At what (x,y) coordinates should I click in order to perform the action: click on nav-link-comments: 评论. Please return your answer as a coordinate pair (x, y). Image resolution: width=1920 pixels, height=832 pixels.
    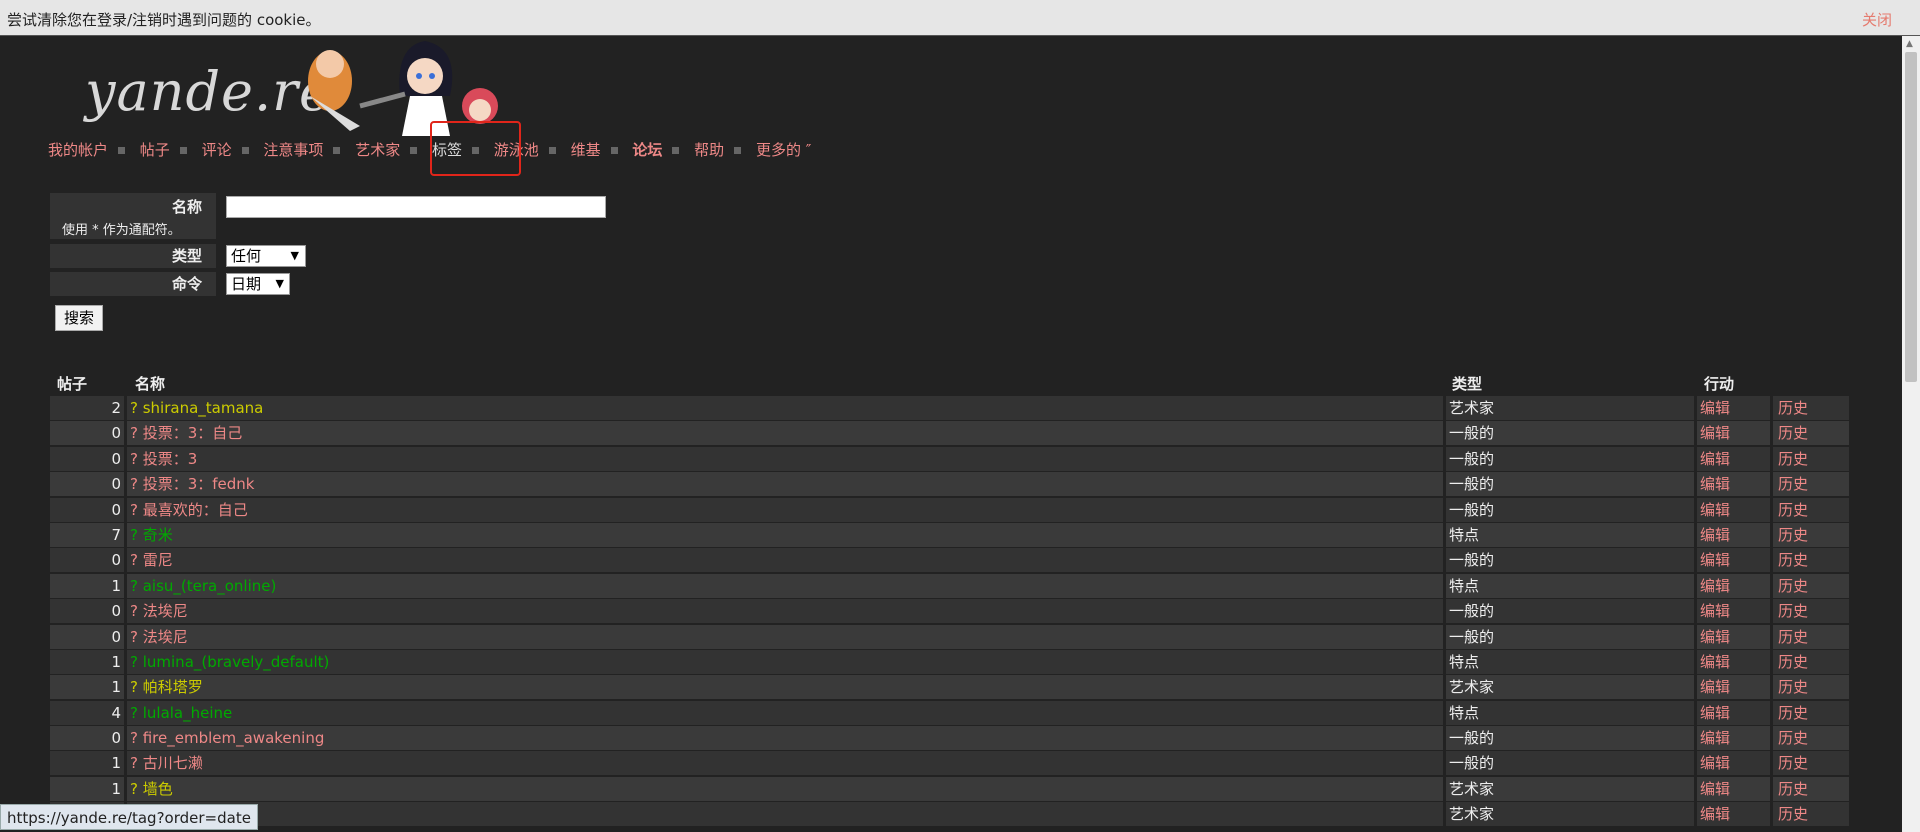
    Looking at the image, I should click on (217, 150).